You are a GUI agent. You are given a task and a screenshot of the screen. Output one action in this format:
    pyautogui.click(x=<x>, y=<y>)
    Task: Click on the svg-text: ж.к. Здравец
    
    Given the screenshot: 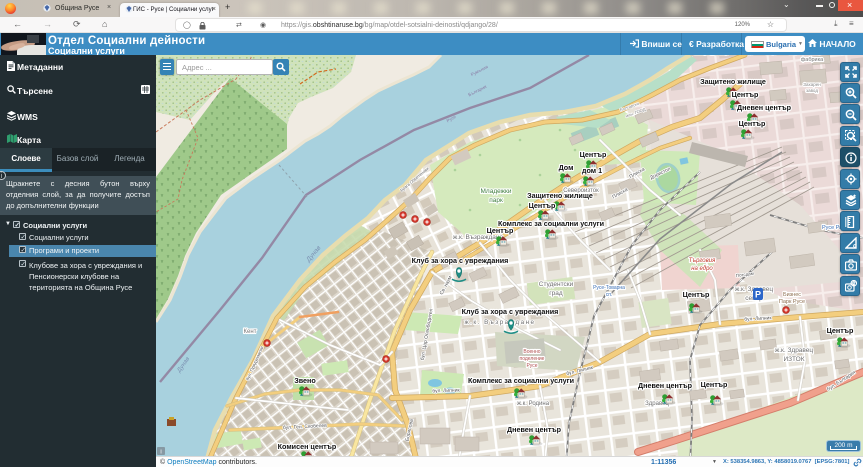 What is the action you would take?
    pyautogui.click(x=794, y=350)
    